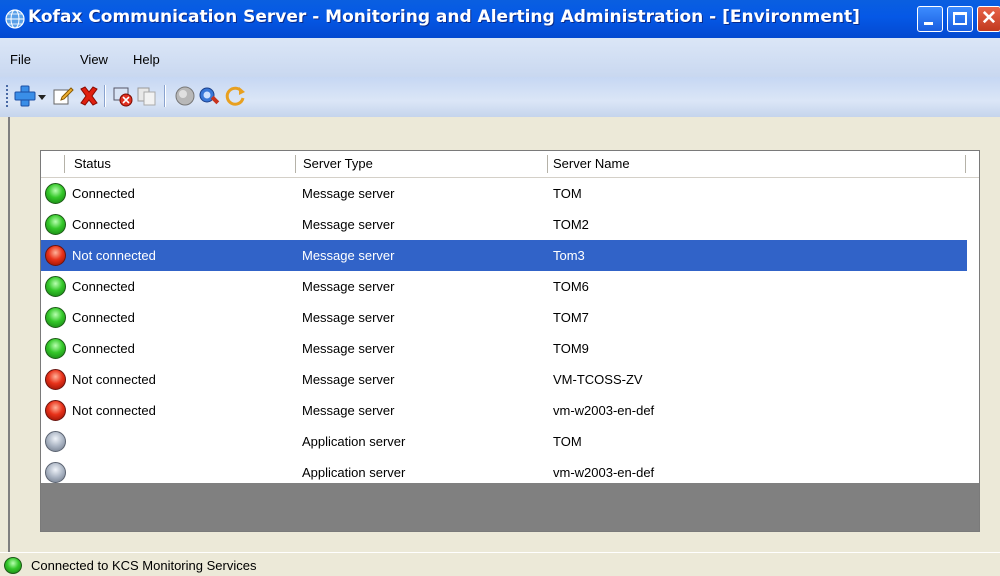 Image resolution: width=1000 pixels, height=576 pixels. I want to click on table-row: Not connected Message server VM-TCOSS-ZV, so click(504, 379).